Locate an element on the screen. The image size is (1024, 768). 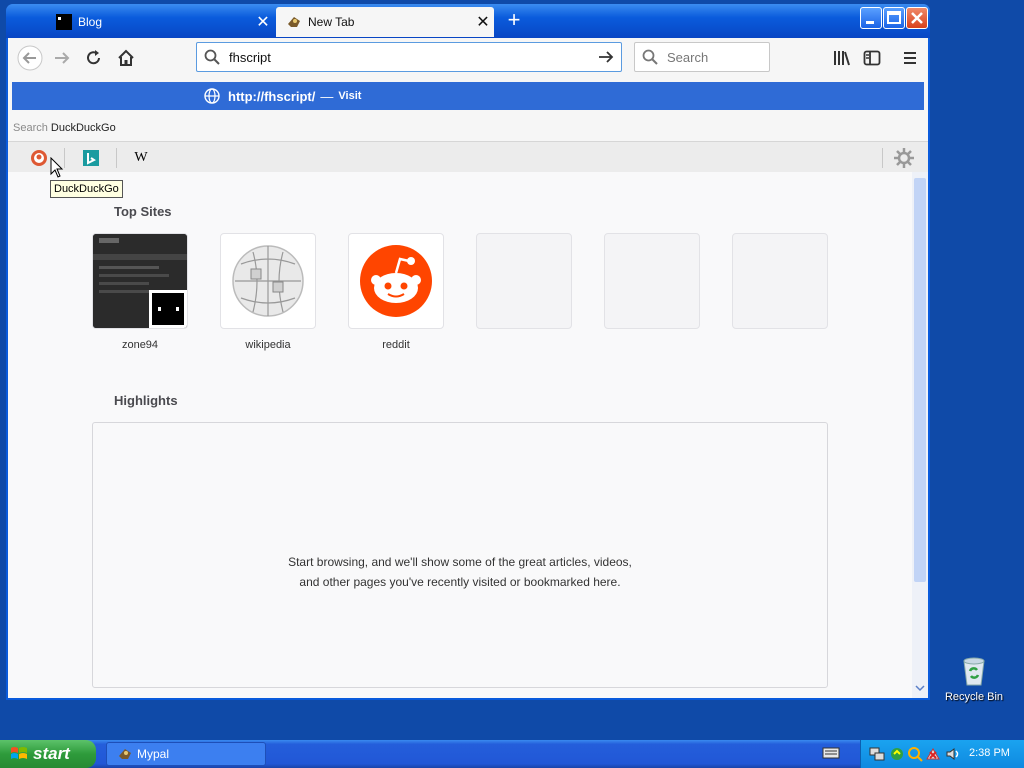
one-off-search-engines: W is located at coordinates (468, 157).